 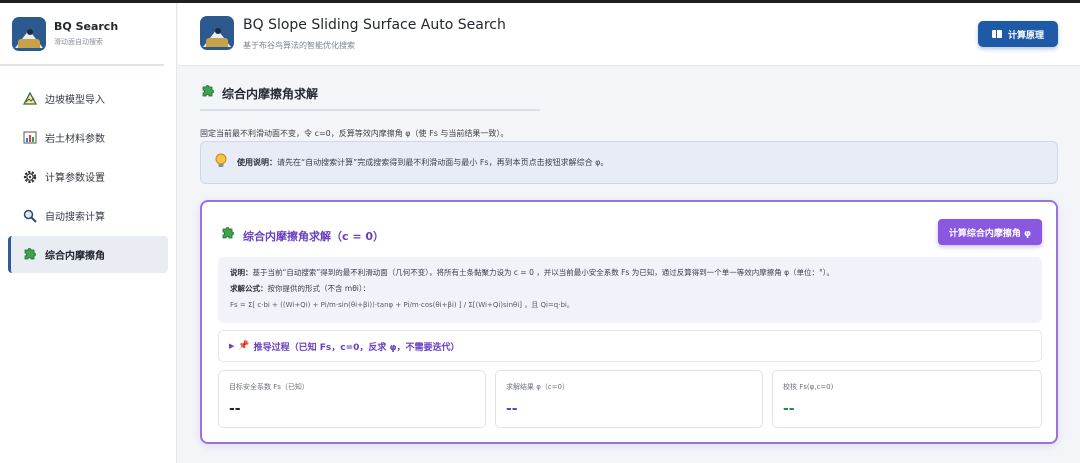 What do you see at coordinates (356, 347) in the screenshot?
I see `derivation-label: 推导过程（已知 Fs，c=0，反求 φ，不需要迭代）` at bounding box center [356, 347].